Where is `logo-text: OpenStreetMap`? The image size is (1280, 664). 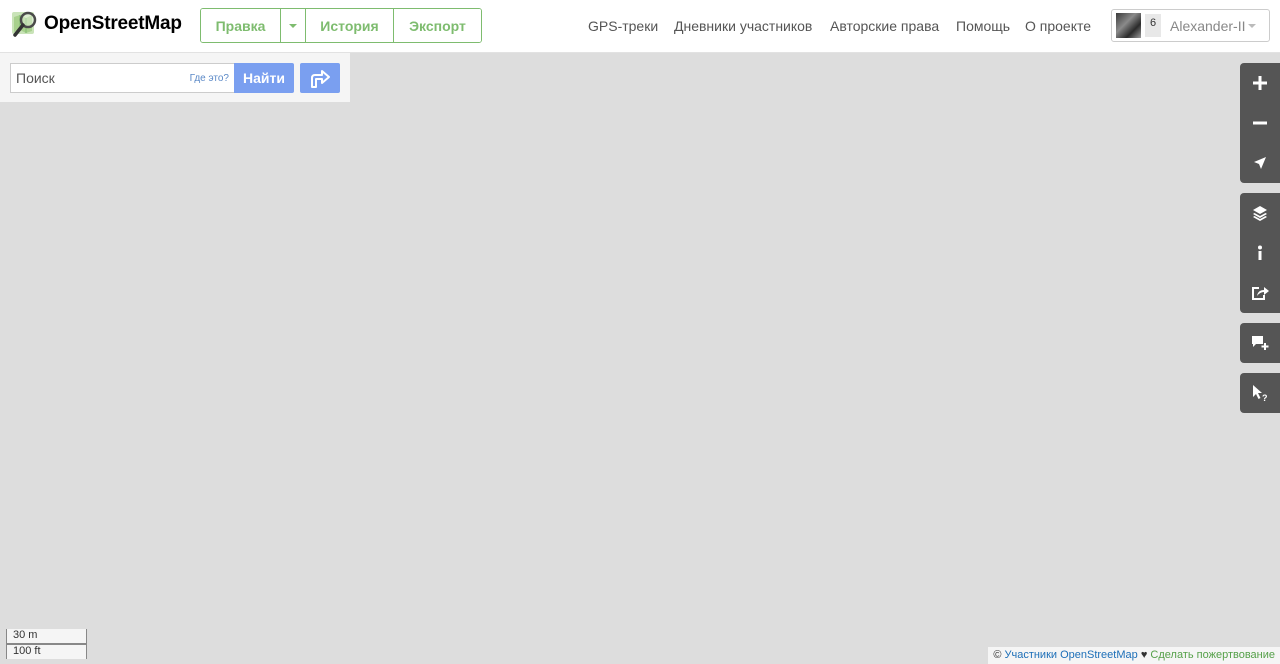 logo-text: OpenStreetMap is located at coordinates (113, 23).